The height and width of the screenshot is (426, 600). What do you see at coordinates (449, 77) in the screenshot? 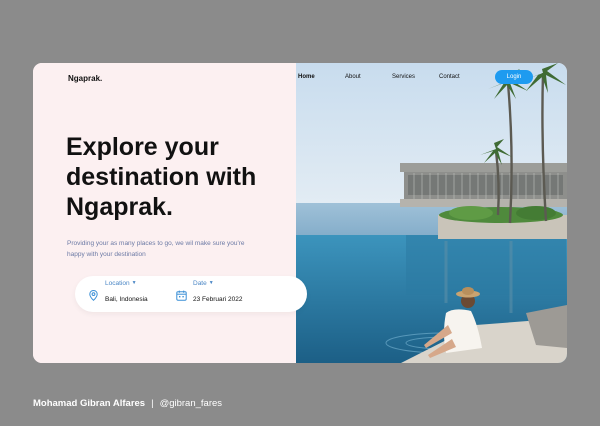
I see `nav-contact: Contact` at bounding box center [449, 77].